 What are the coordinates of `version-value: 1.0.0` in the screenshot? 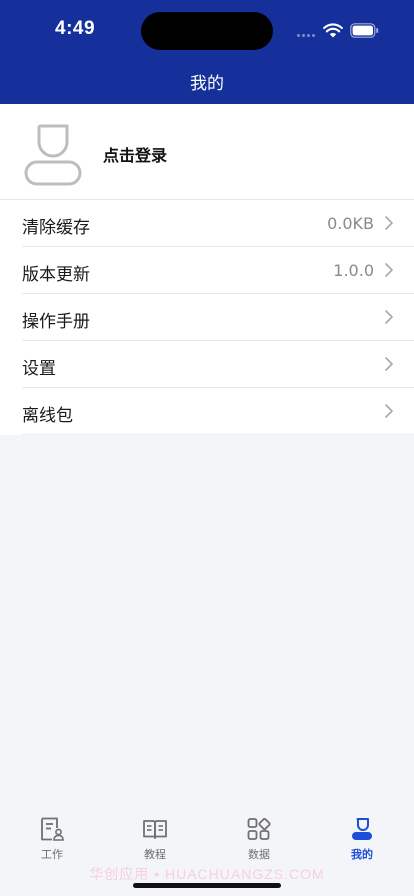 It's located at (353, 270).